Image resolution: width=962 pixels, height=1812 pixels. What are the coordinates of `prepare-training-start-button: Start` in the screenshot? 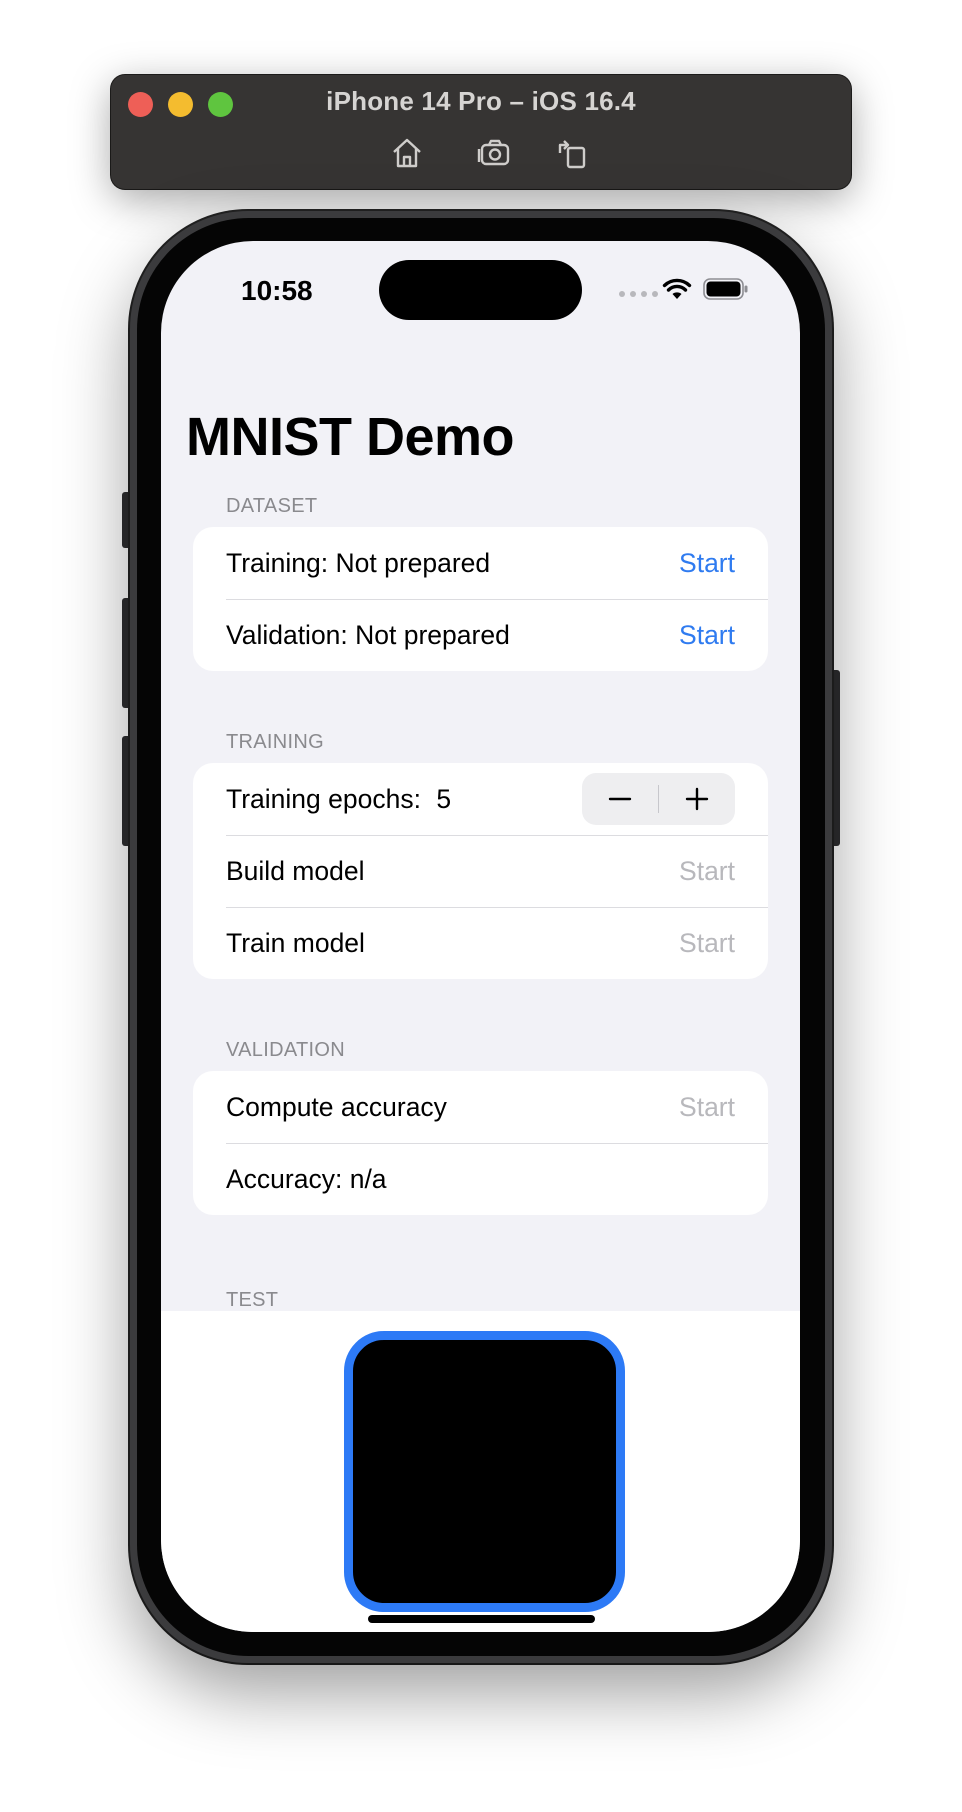 It's located at (707, 563).